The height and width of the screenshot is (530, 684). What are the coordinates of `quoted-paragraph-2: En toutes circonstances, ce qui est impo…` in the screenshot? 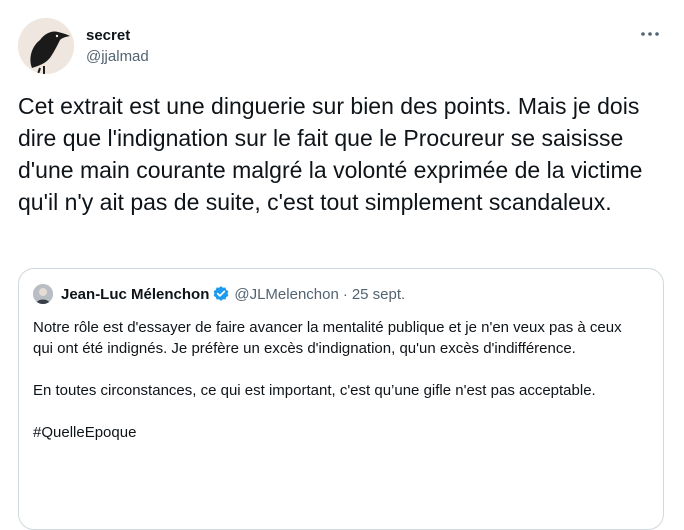 It's located at (314, 390).